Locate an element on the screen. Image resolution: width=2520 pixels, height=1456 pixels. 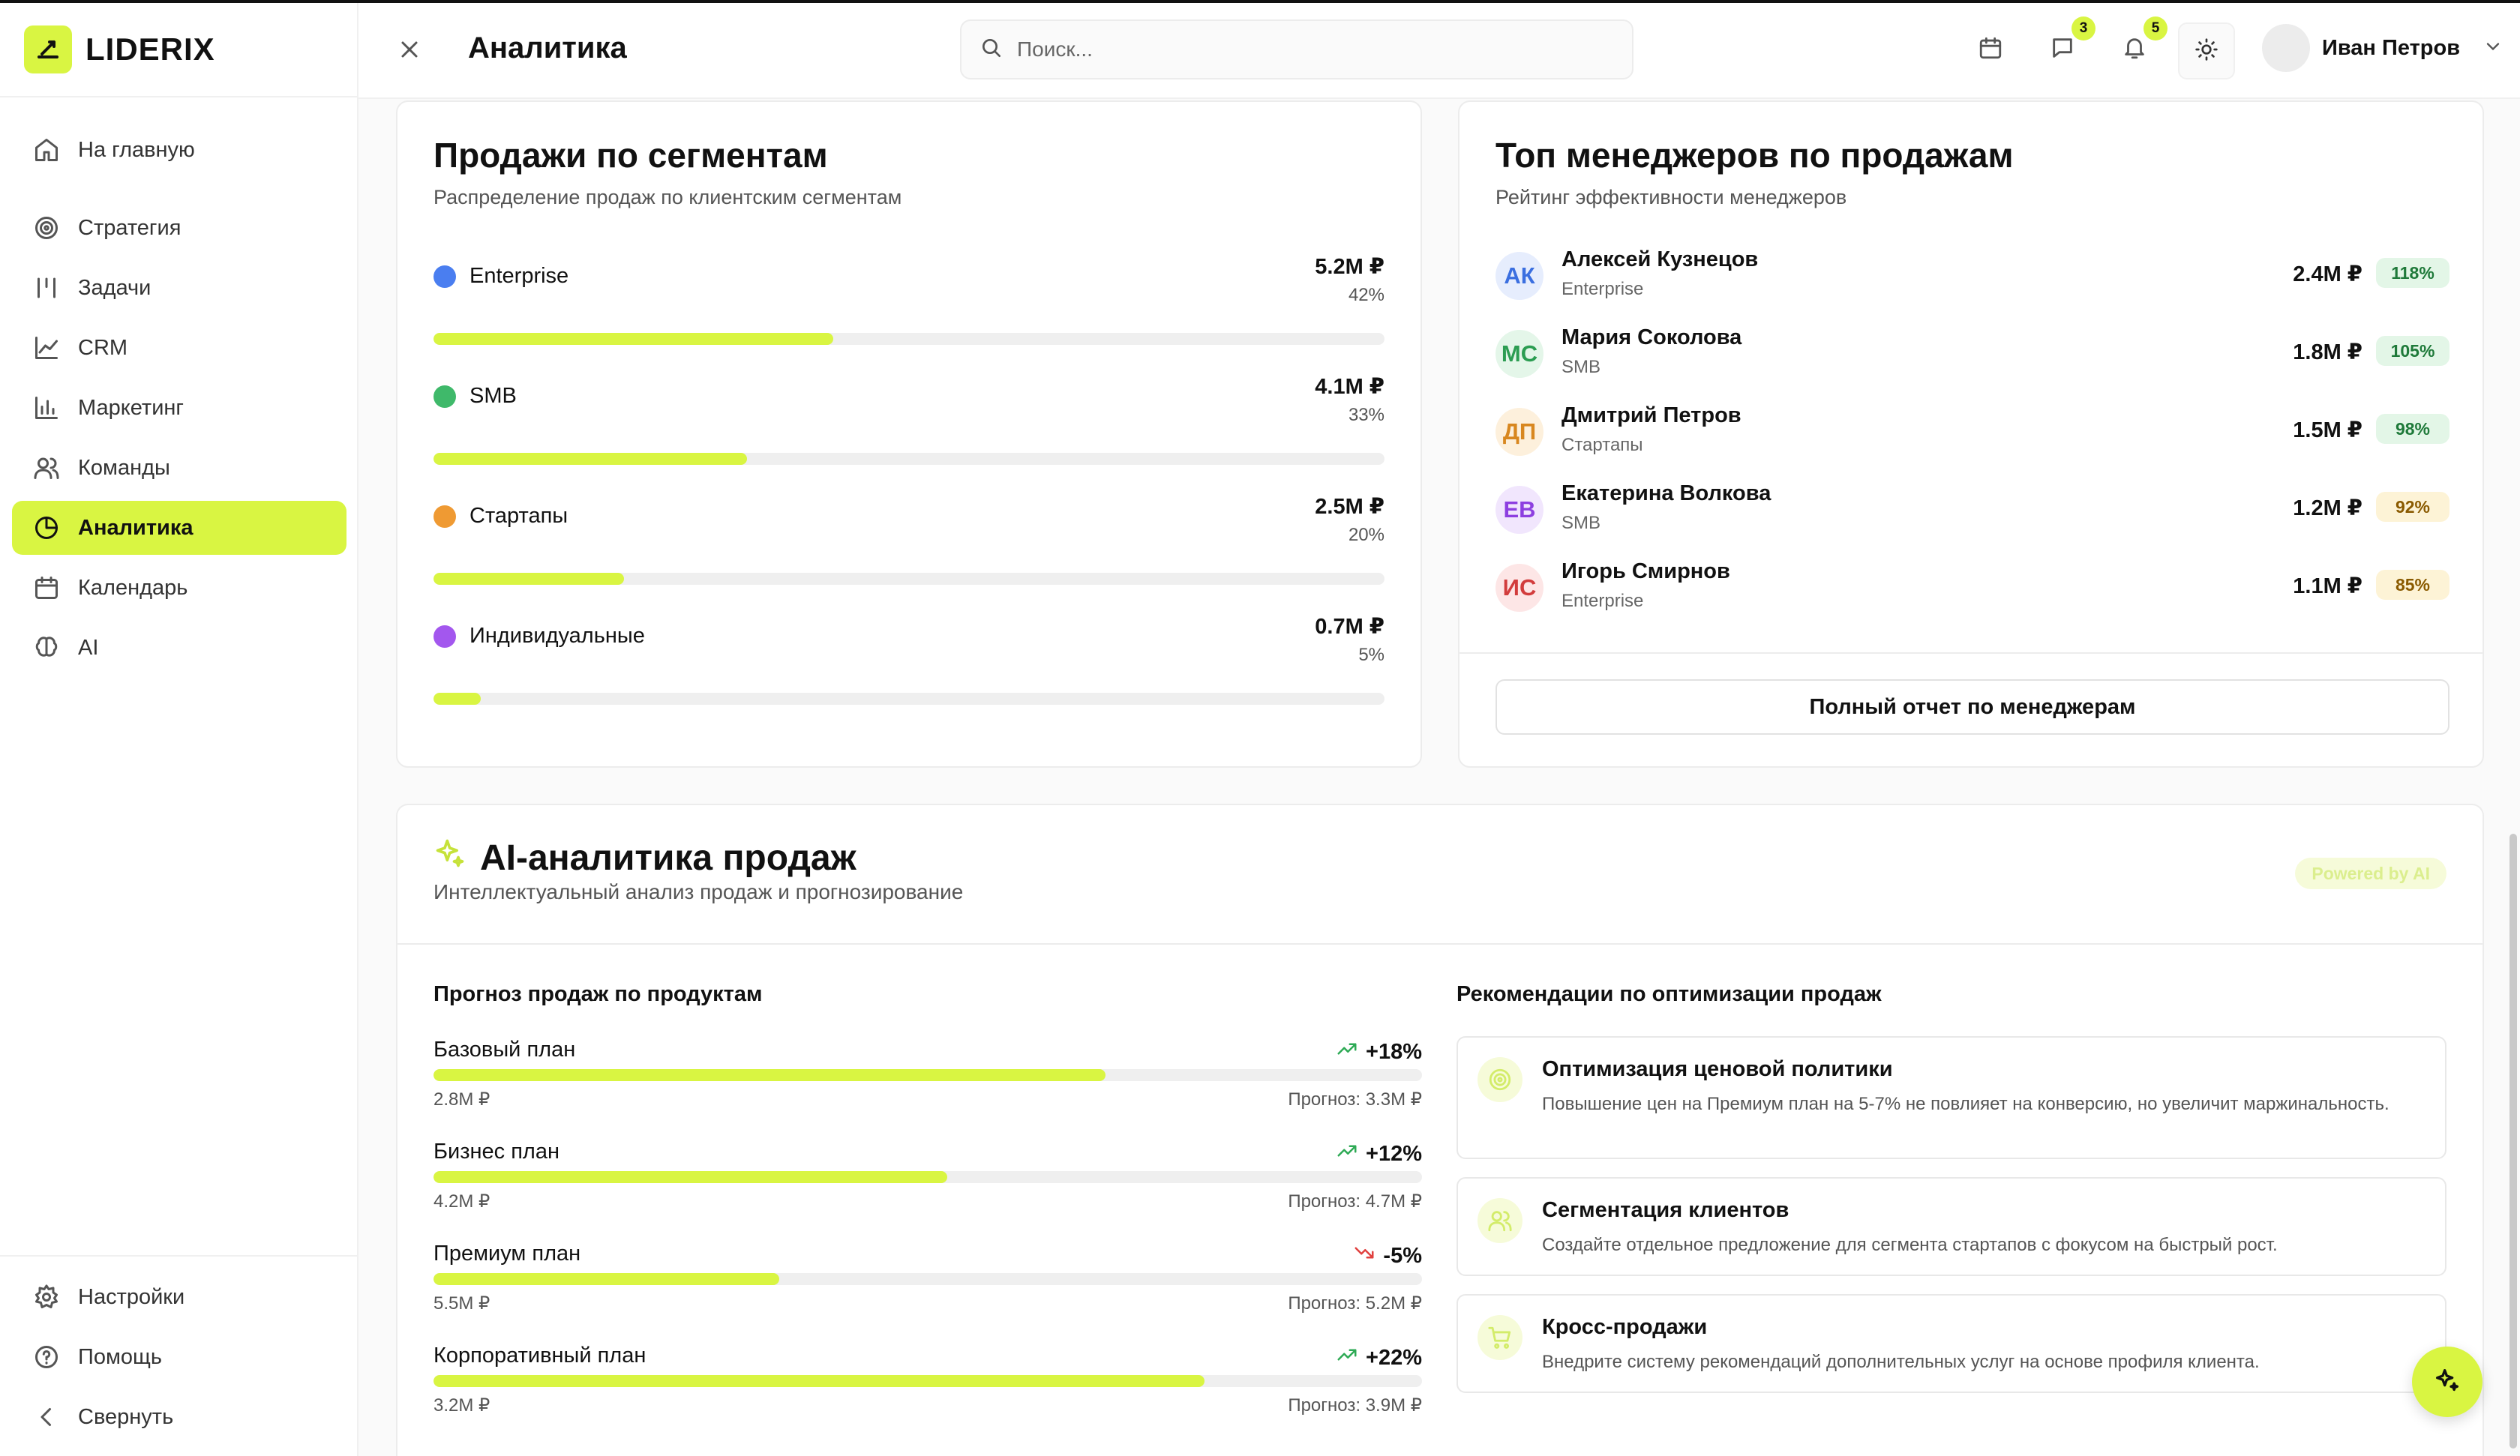
segment-value: 0.7M ₽ is located at coordinates (1349, 627).